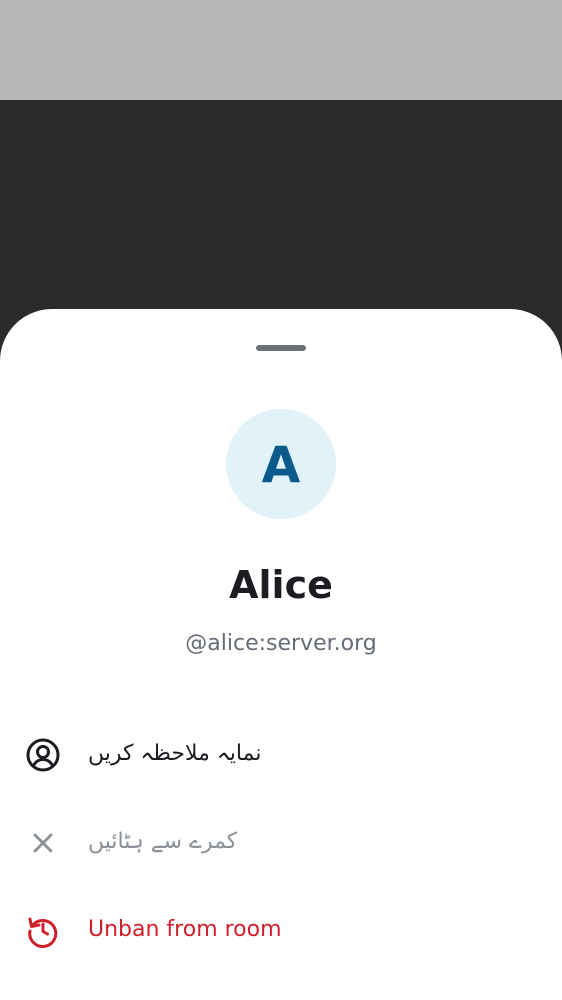 The height and width of the screenshot is (1000, 562). What do you see at coordinates (43, 843) in the screenshot?
I see `close-icon` at bounding box center [43, 843].